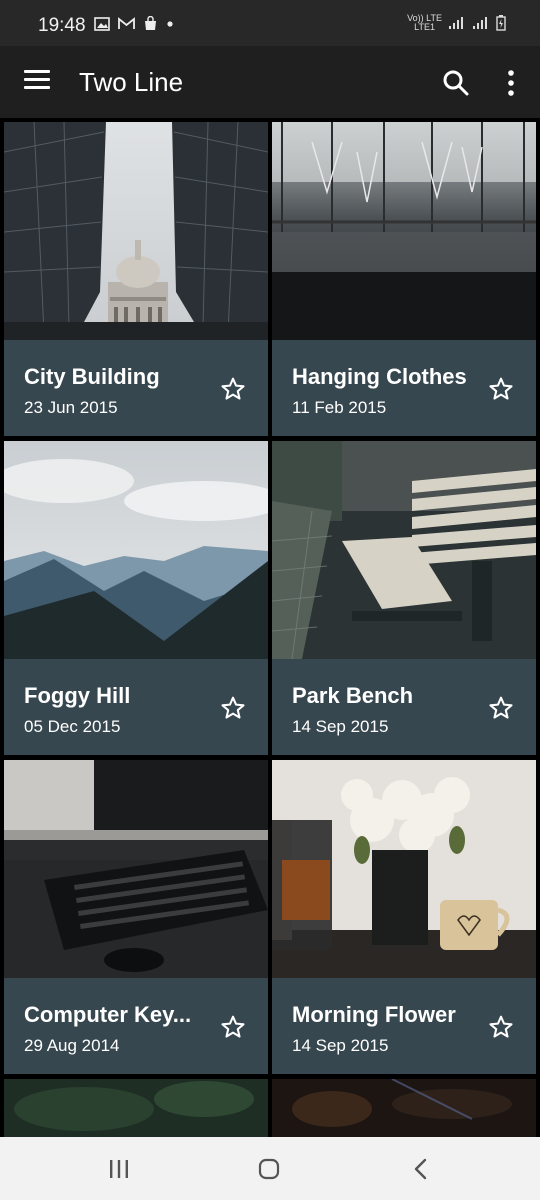  Describe the element at coordinates (37, 81) in the screenshot. I see `menu-icon` at that location.